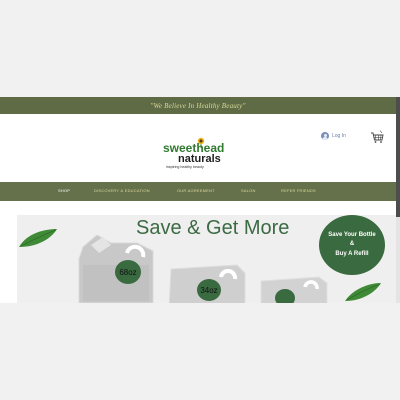  What do you see at coordinates (339, 136) in the screenshot?
I see `login-label: Log In` at bounding box center [339, 136].